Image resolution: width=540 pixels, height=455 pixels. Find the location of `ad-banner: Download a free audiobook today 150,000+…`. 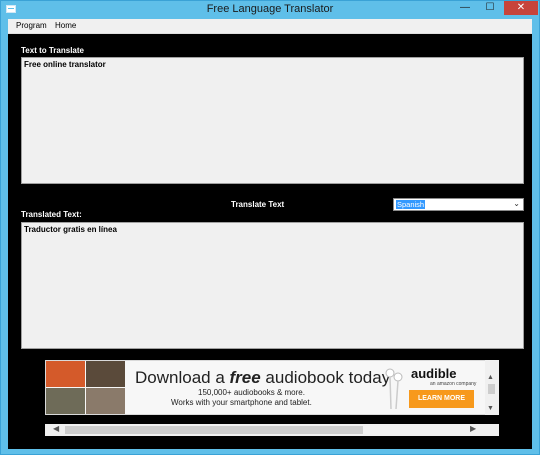

ad-banner: Download a free audiobook today 150,000+… is located at coordinates (272, 387).